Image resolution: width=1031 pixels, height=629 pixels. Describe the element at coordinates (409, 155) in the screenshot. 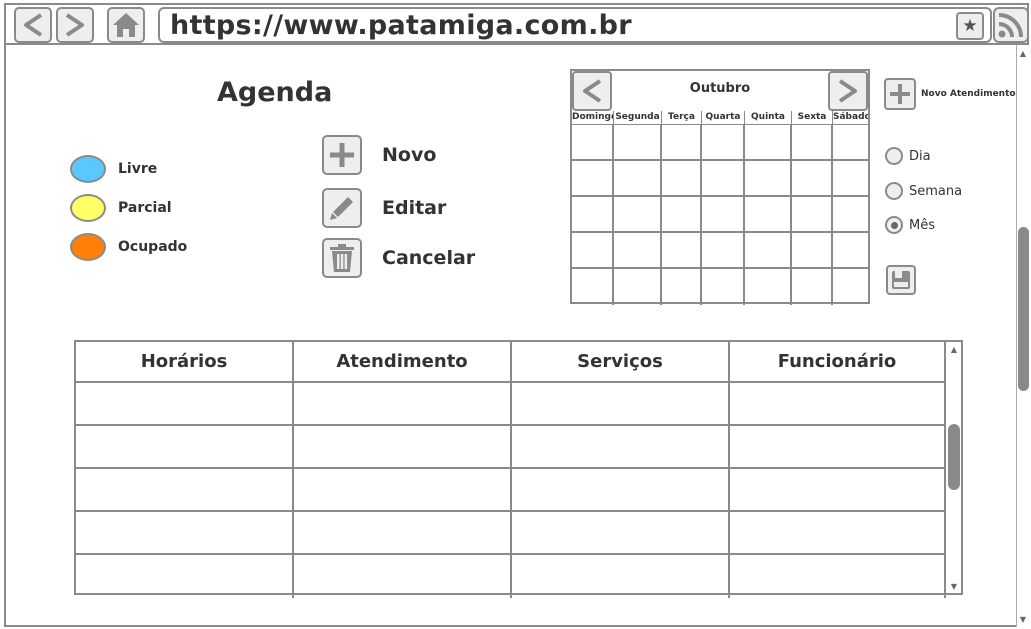

I see `new-label: Novo` at that location.